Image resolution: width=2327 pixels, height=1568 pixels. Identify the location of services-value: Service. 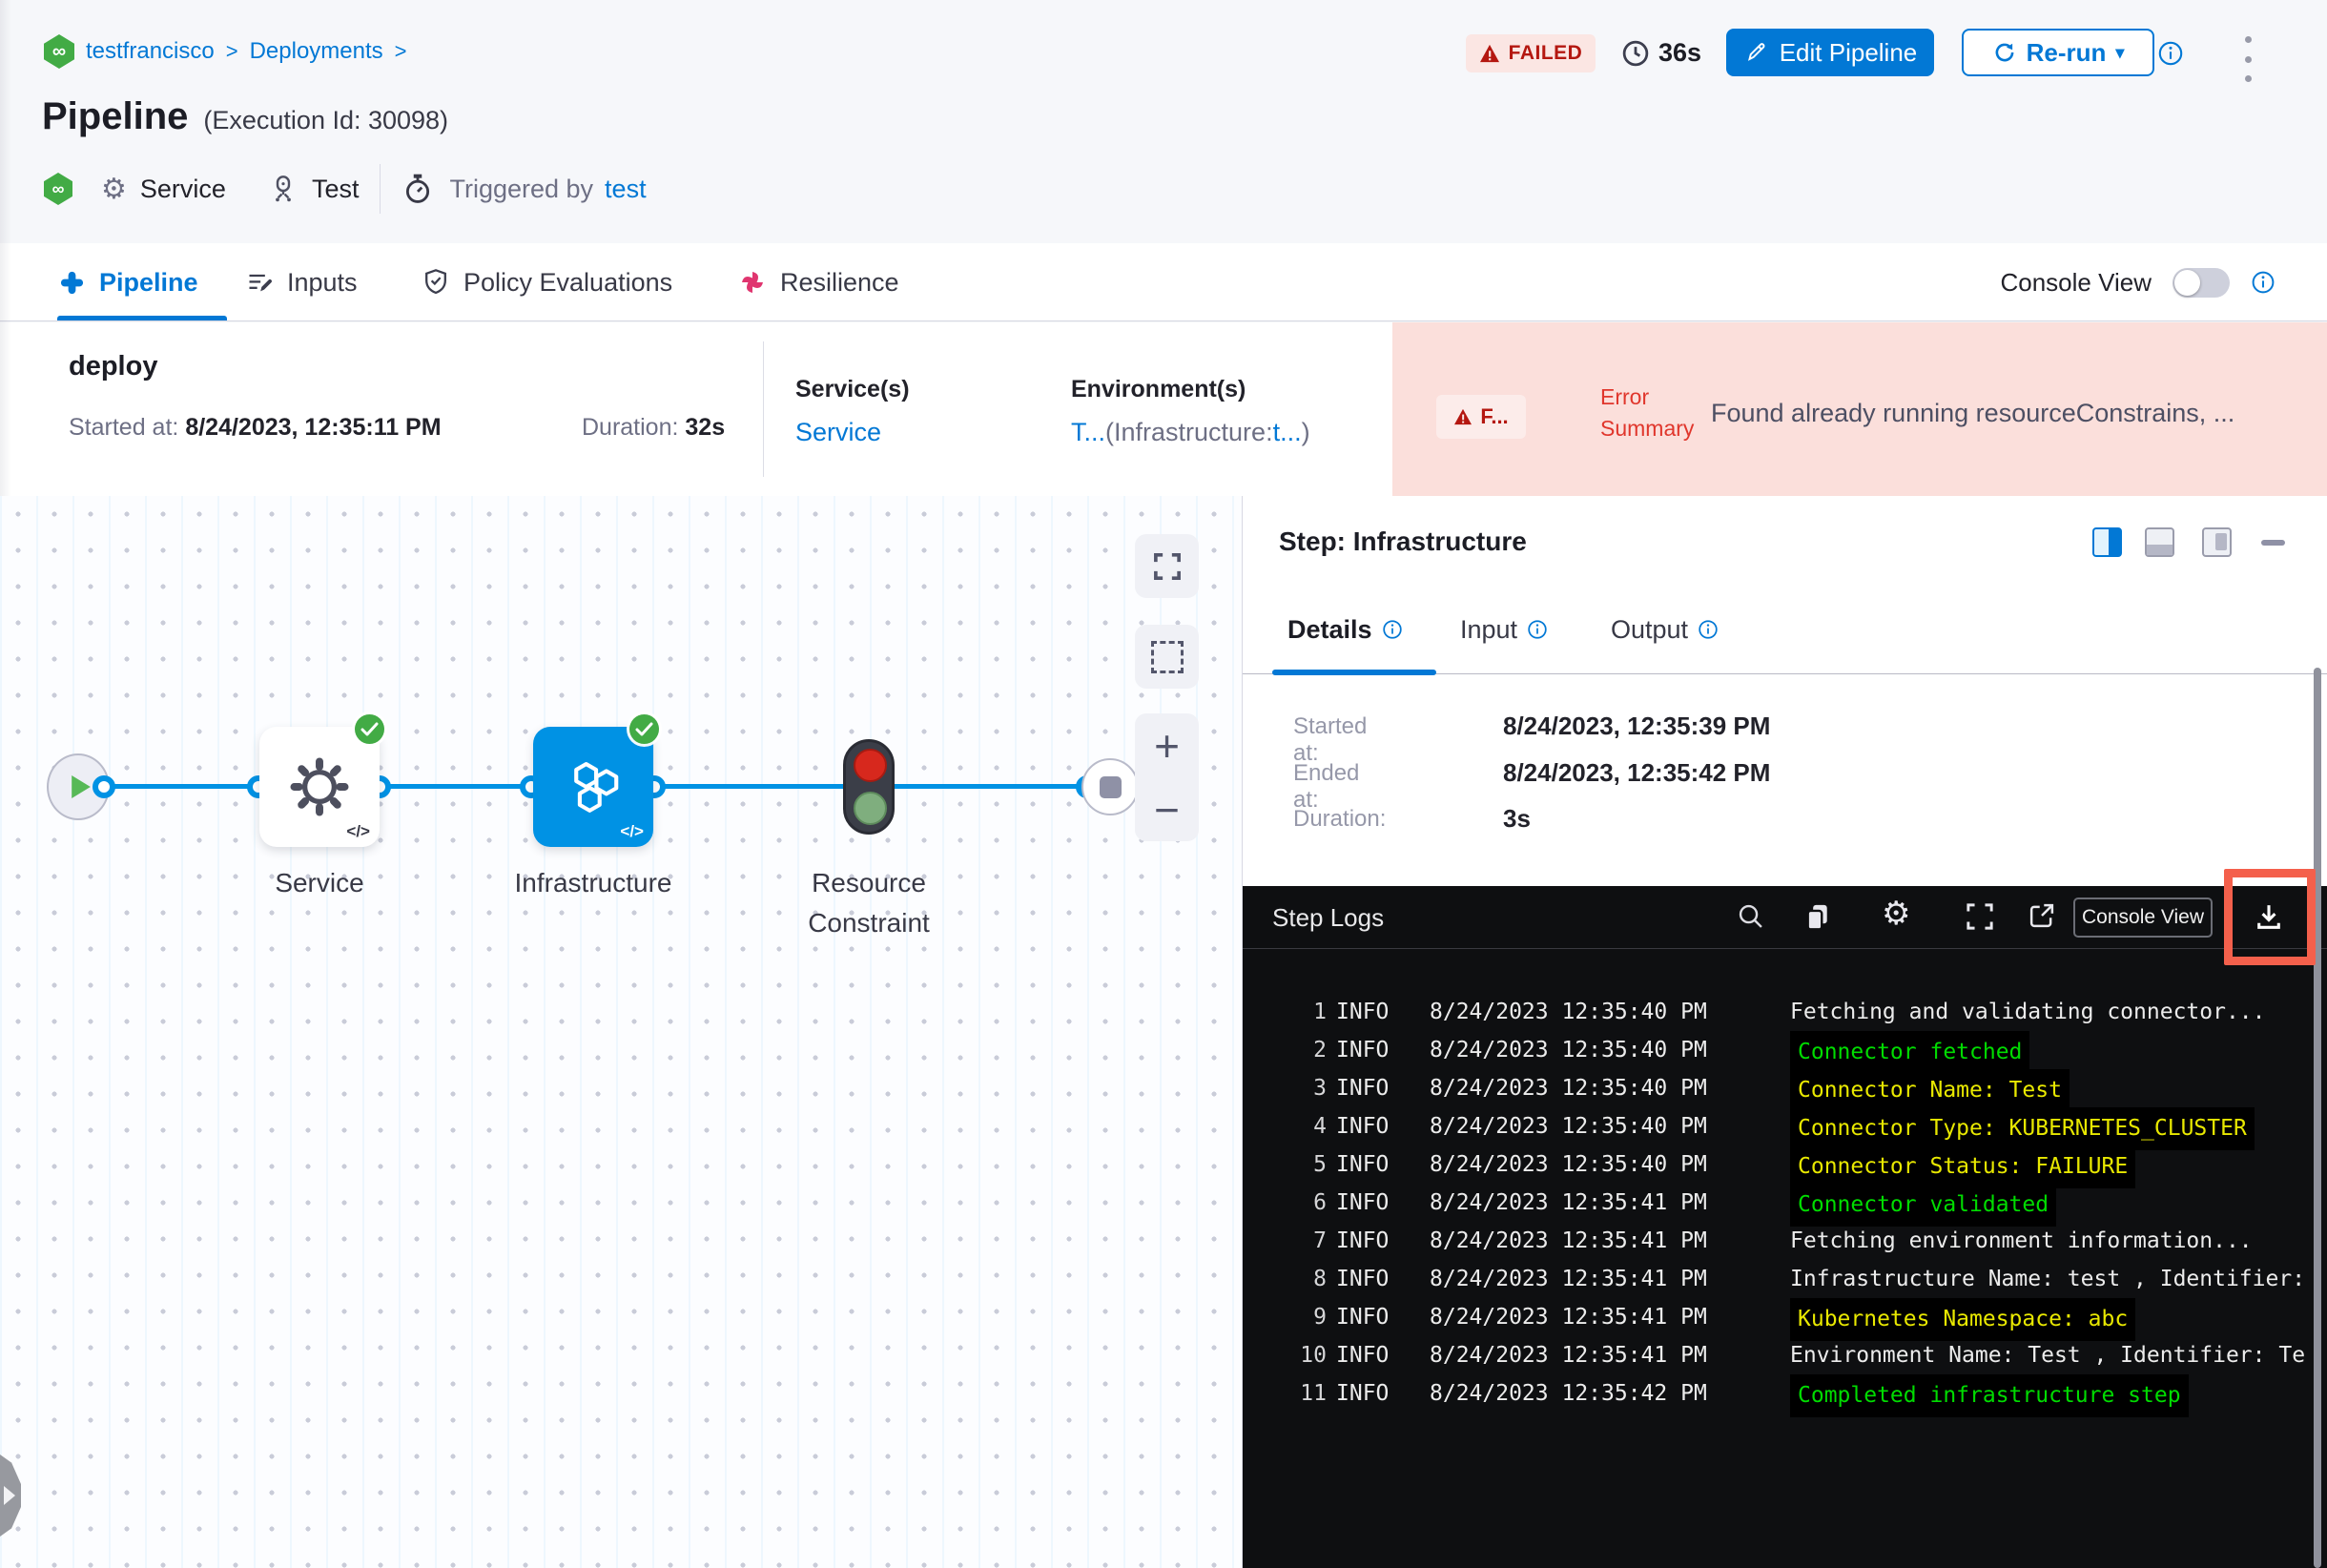
(838, 432).